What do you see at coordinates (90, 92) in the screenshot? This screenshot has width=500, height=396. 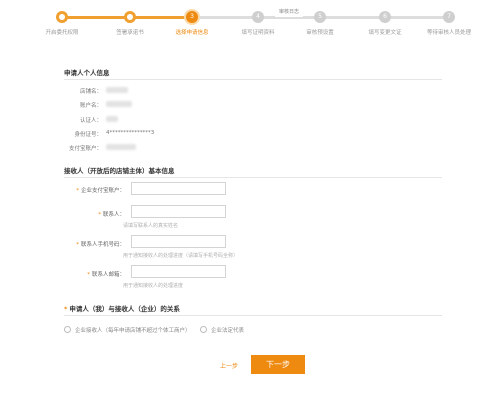 I see `shop-name-label: 店铺名：` at bounding box center [90, 92].